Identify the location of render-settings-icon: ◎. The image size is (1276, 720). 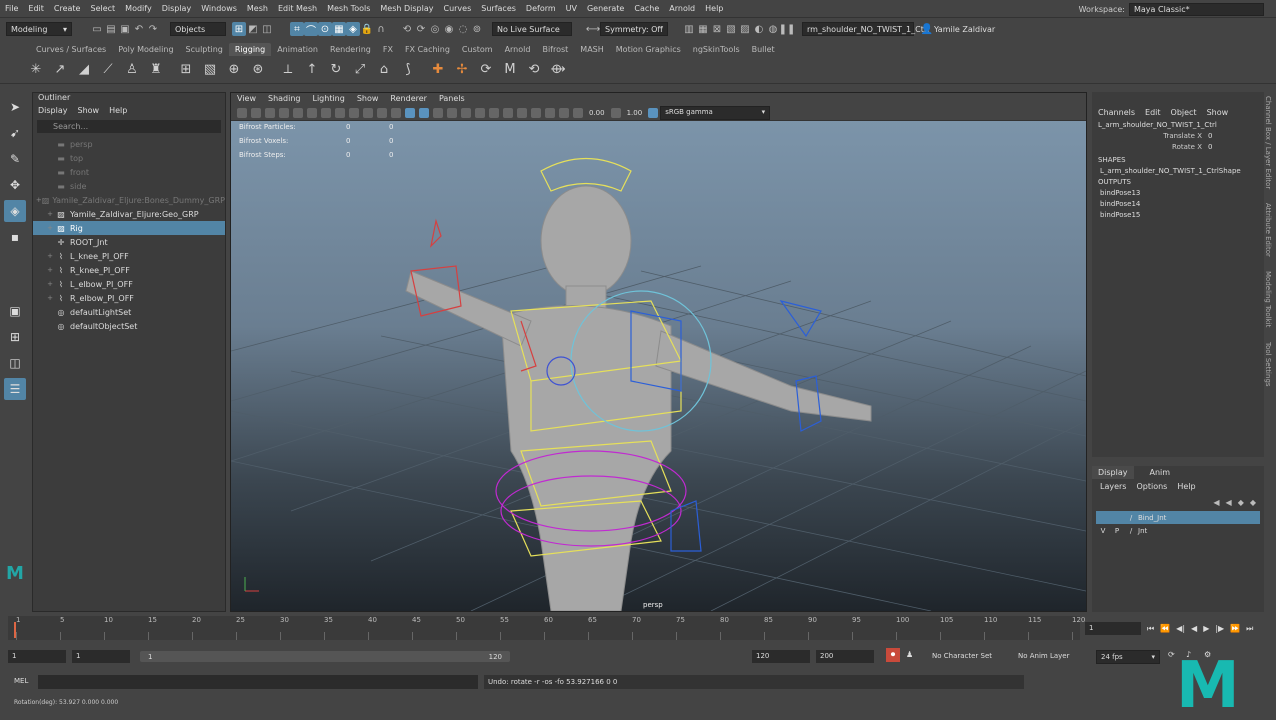
(435, 29).